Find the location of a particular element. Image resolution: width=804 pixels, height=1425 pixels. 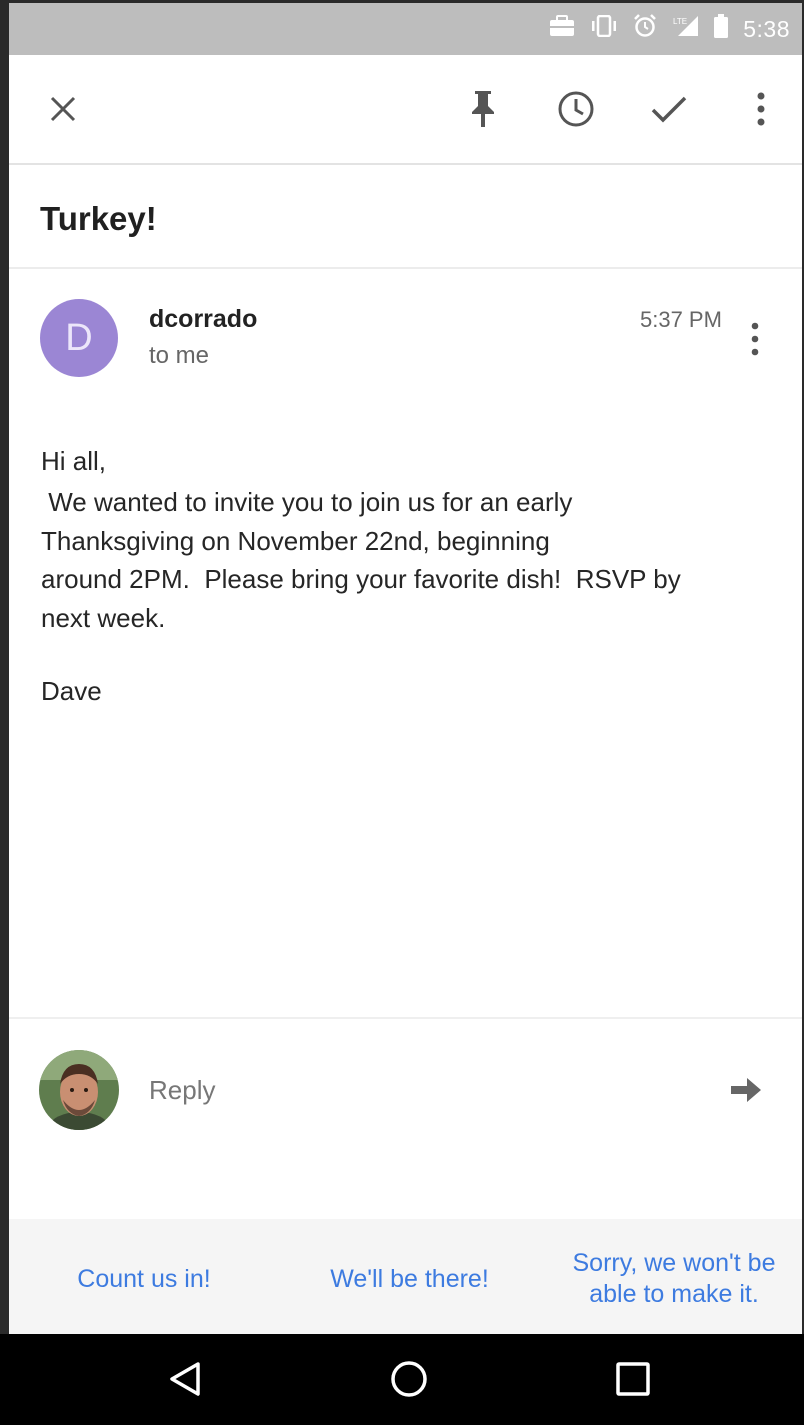

close-icon is located at coordinates (63, 109).